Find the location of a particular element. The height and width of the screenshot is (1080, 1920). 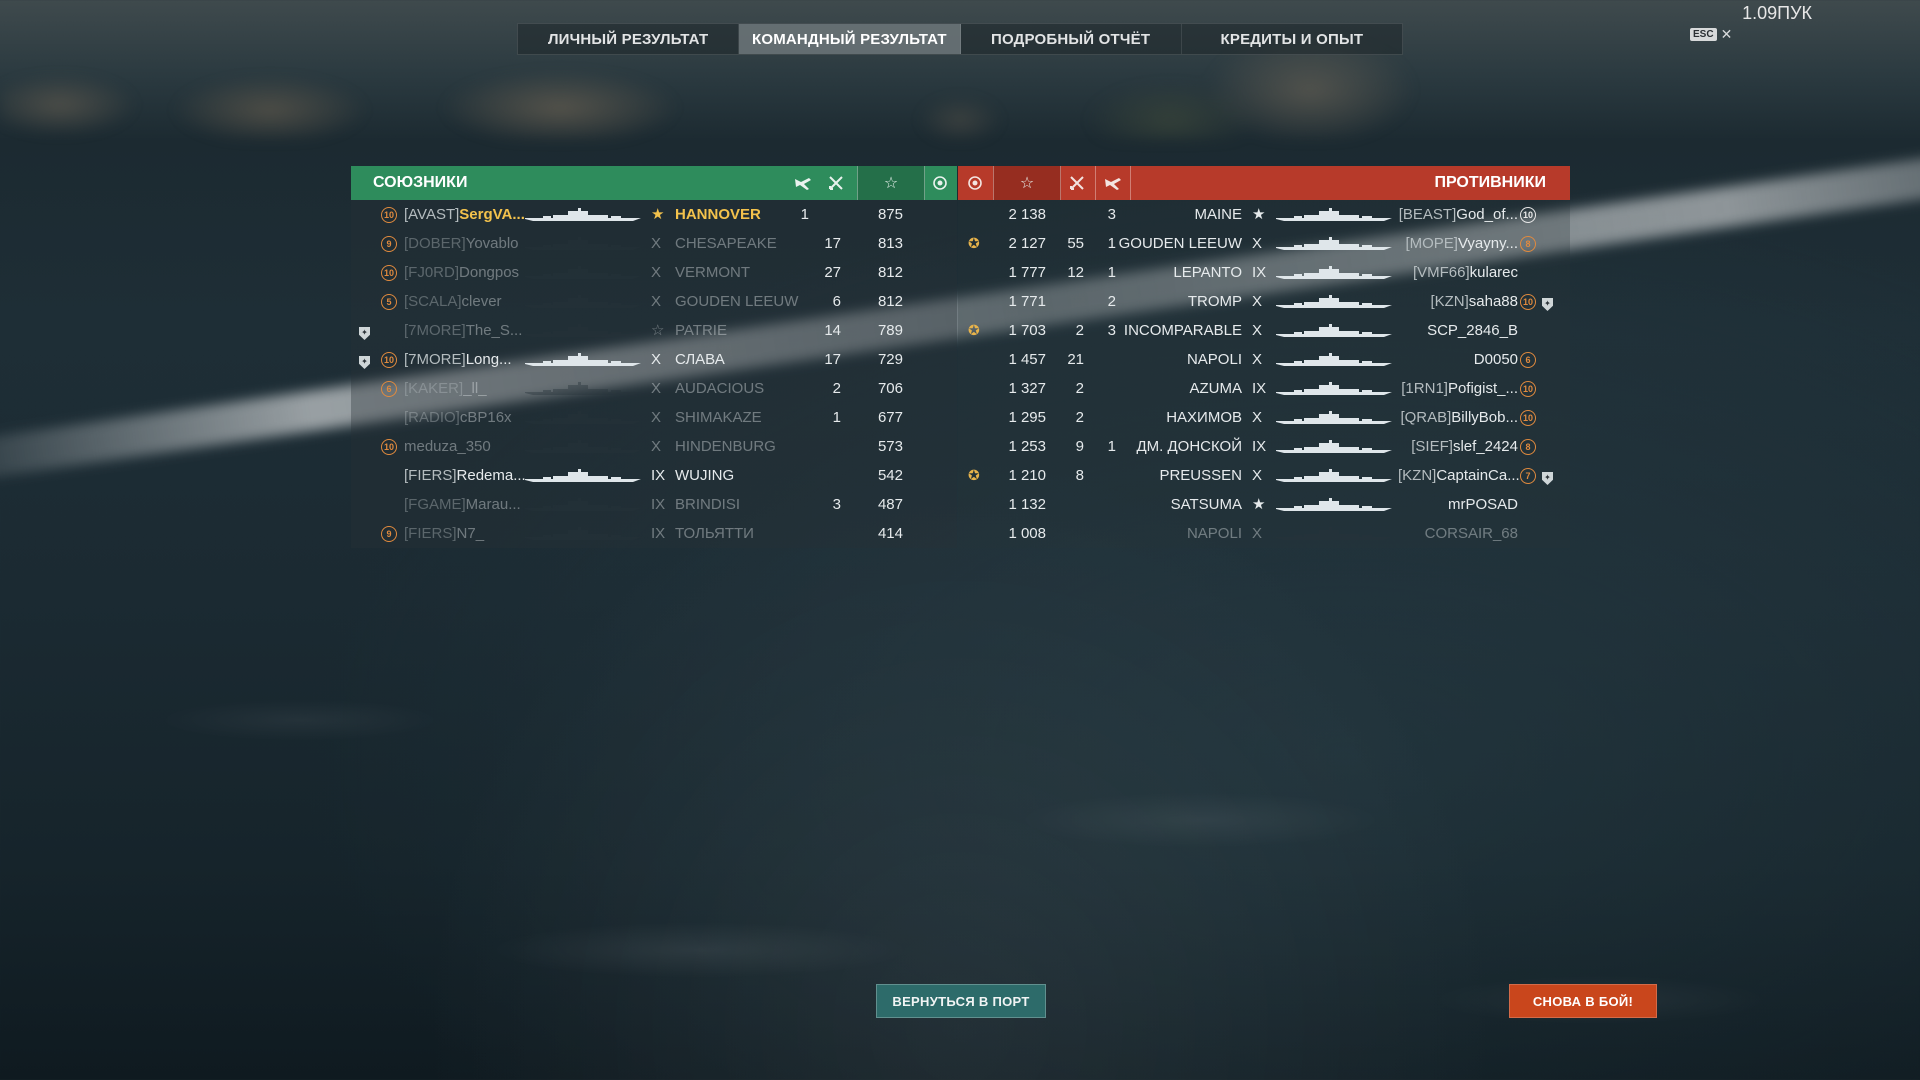

player-nickname: meduza_350 is located at coordinates (447, 446).